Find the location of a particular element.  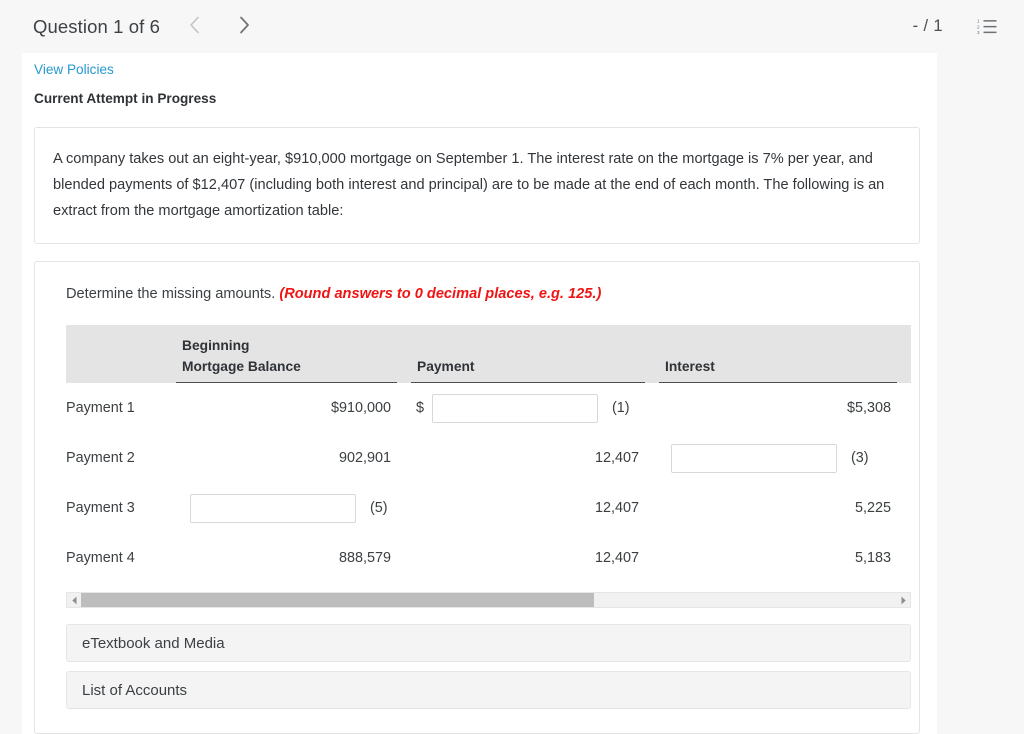

attempt-status-label: Current Attempt in Progress is located at coordinates (125, 98).